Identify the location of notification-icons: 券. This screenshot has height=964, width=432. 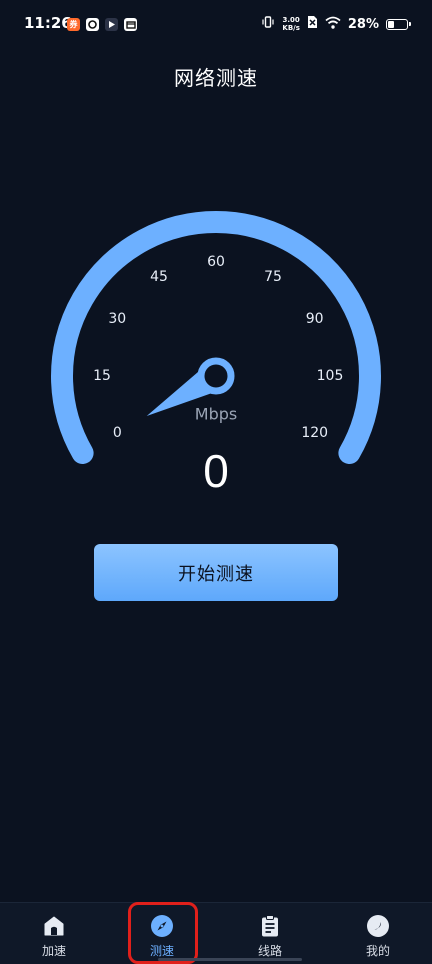
(102, 24).